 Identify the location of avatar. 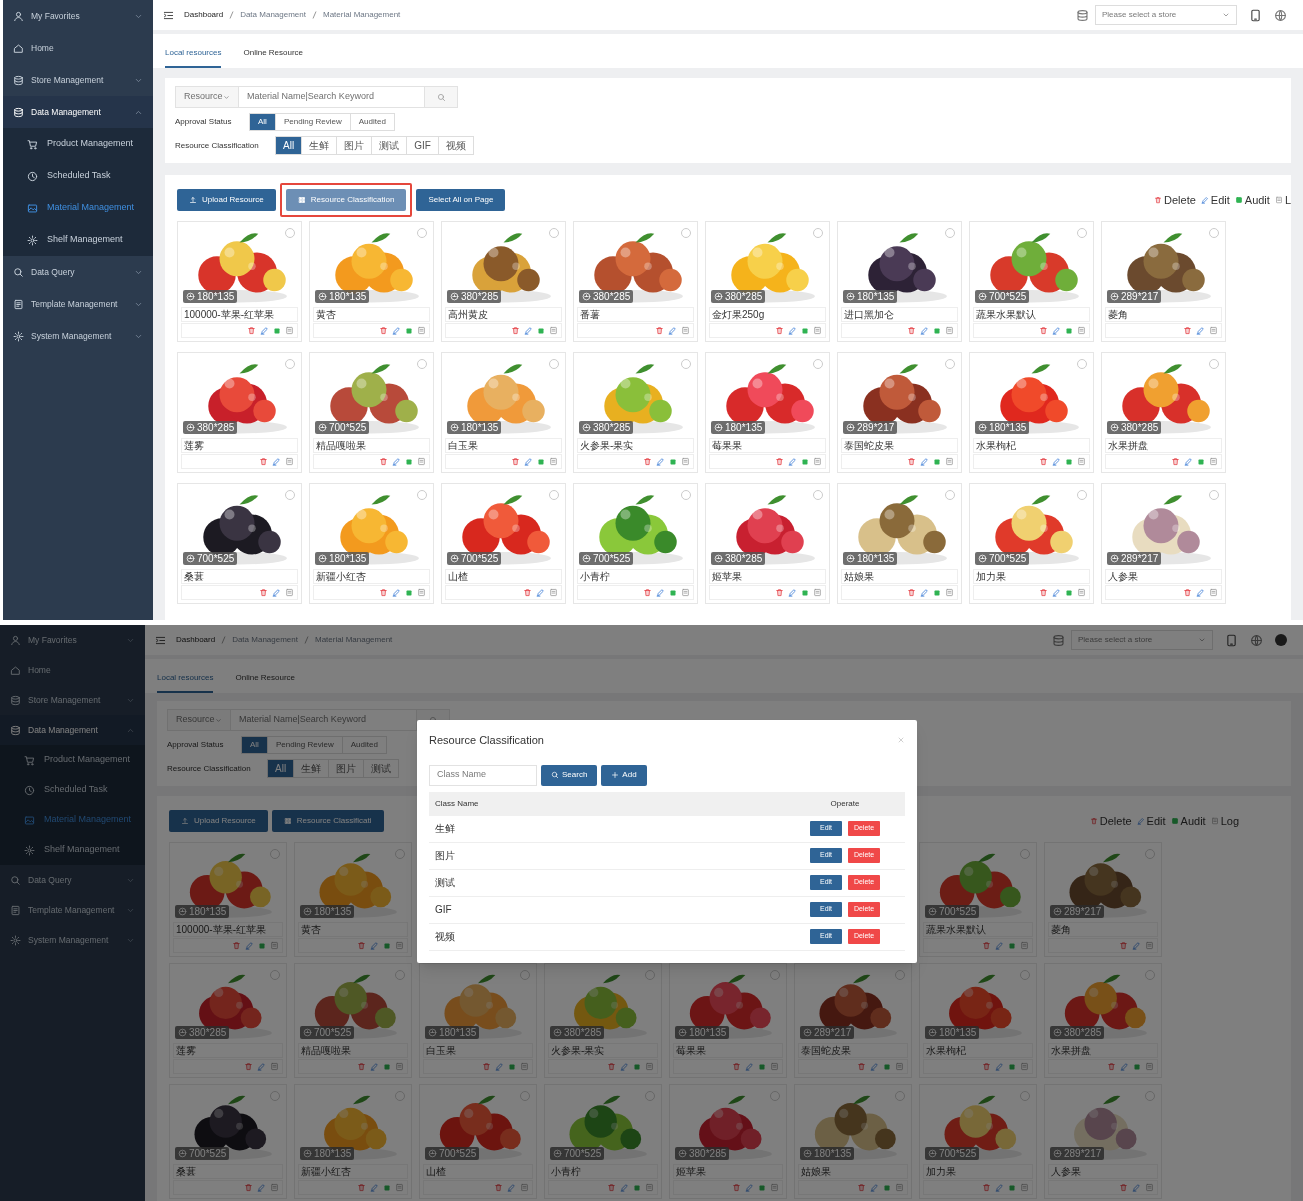
(1281, 640).